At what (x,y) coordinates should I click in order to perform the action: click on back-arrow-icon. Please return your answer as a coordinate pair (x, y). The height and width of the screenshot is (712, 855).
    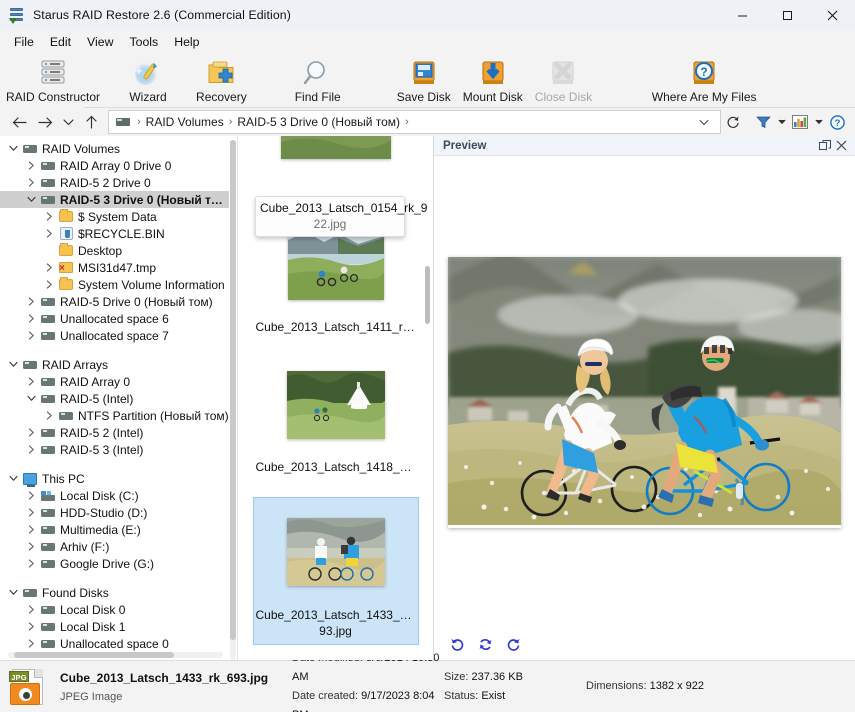
    Looking at the image, I should click on (19, 122).